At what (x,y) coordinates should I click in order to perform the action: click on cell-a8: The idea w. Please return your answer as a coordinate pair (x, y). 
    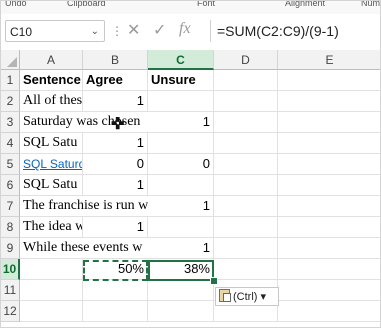
    Looking at the image, I should click on (51, 227).